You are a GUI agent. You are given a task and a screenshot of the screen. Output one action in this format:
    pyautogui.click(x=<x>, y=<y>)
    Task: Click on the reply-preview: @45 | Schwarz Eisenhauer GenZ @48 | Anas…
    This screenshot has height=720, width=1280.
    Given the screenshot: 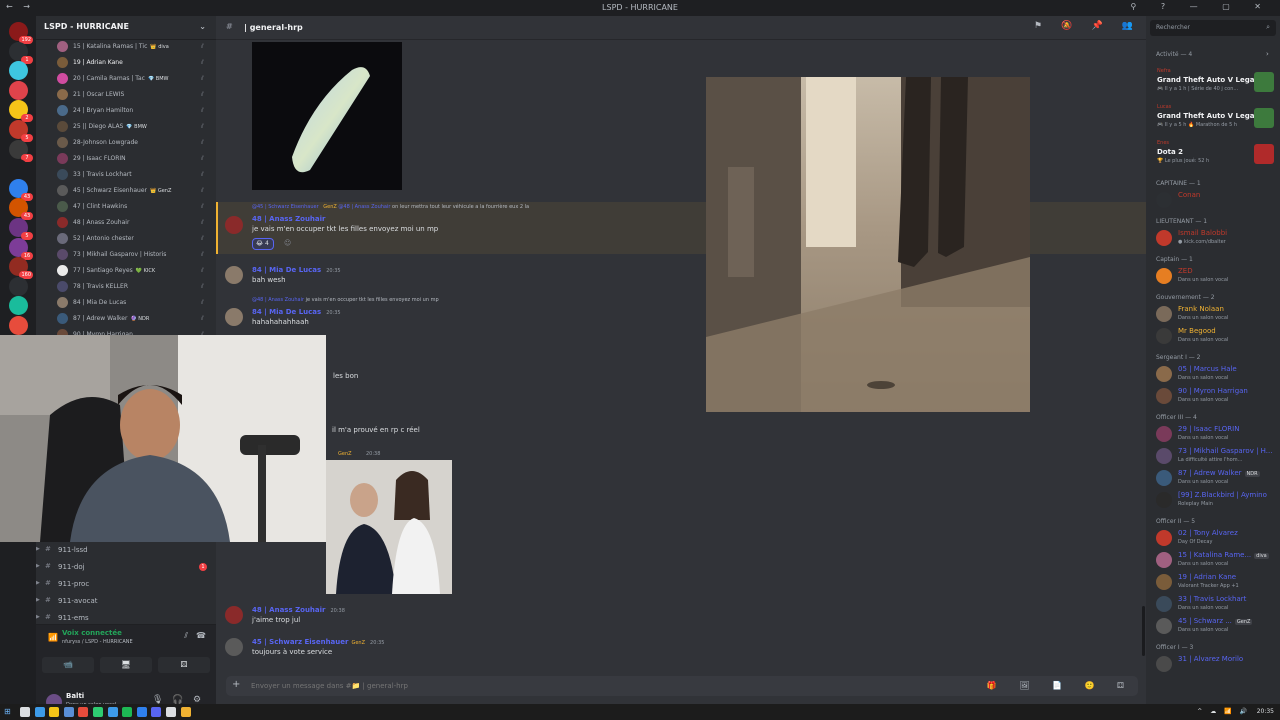 What is the action you would take?
    pyautogui.click(x=390, y=207)
    